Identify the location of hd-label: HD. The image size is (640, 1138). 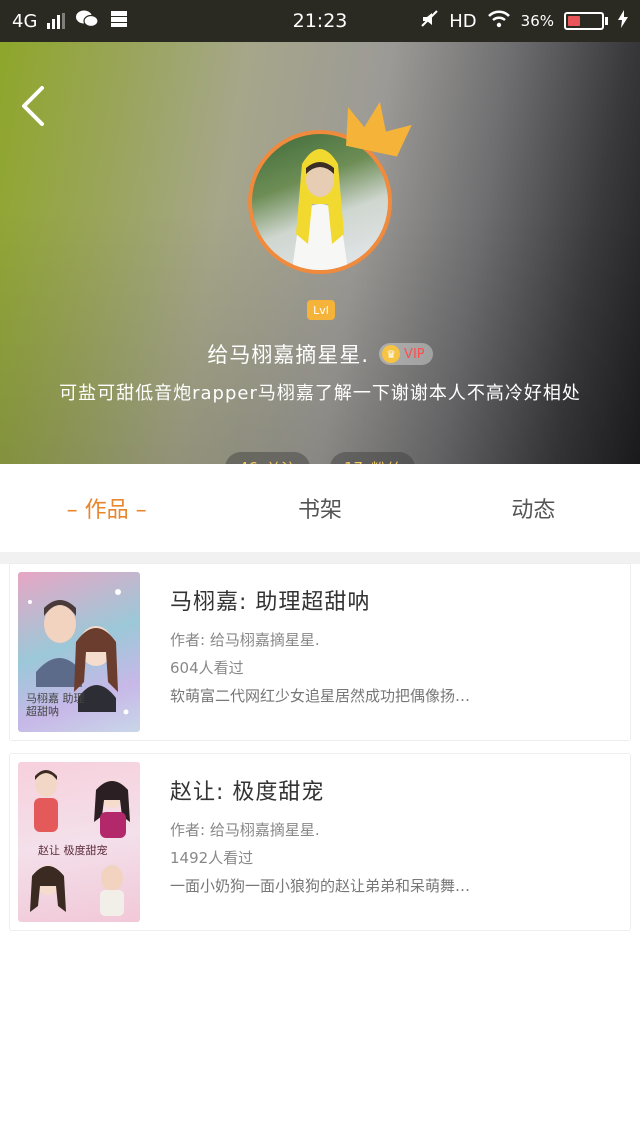
(463, 21).